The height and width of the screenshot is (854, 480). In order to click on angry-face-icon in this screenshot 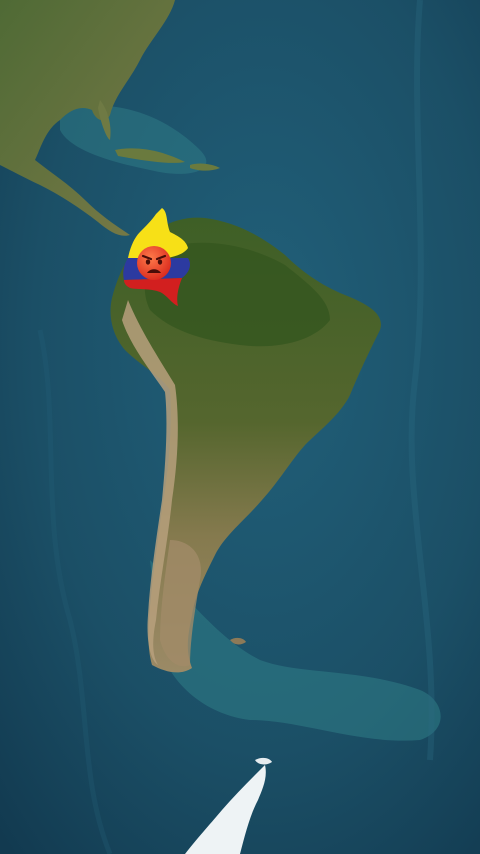, I will do `click(154, 263)`.